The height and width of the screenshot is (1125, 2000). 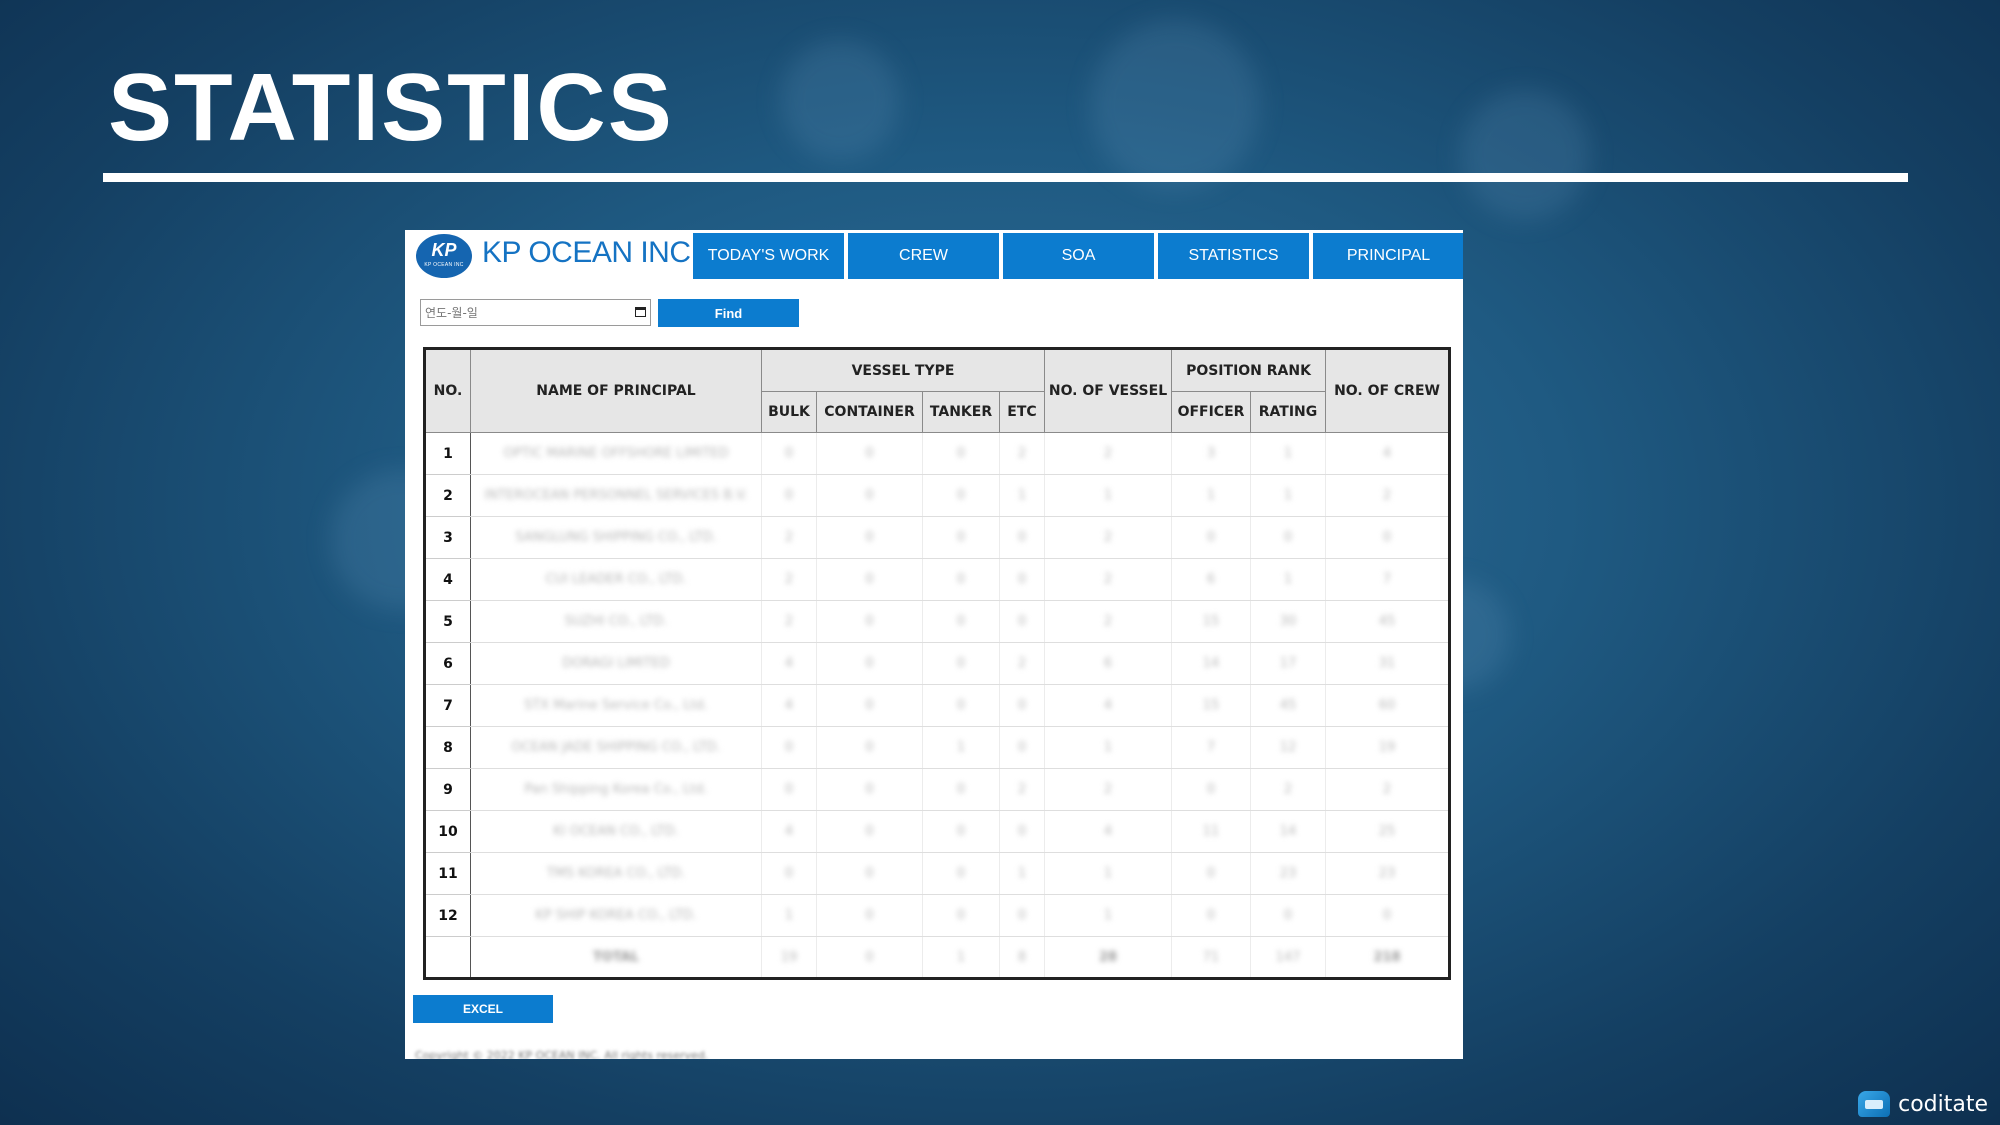 What do you see at coordinates (447, 915) in the screenshot?
I see `row-number: 12` at bounding box center [447, 915].